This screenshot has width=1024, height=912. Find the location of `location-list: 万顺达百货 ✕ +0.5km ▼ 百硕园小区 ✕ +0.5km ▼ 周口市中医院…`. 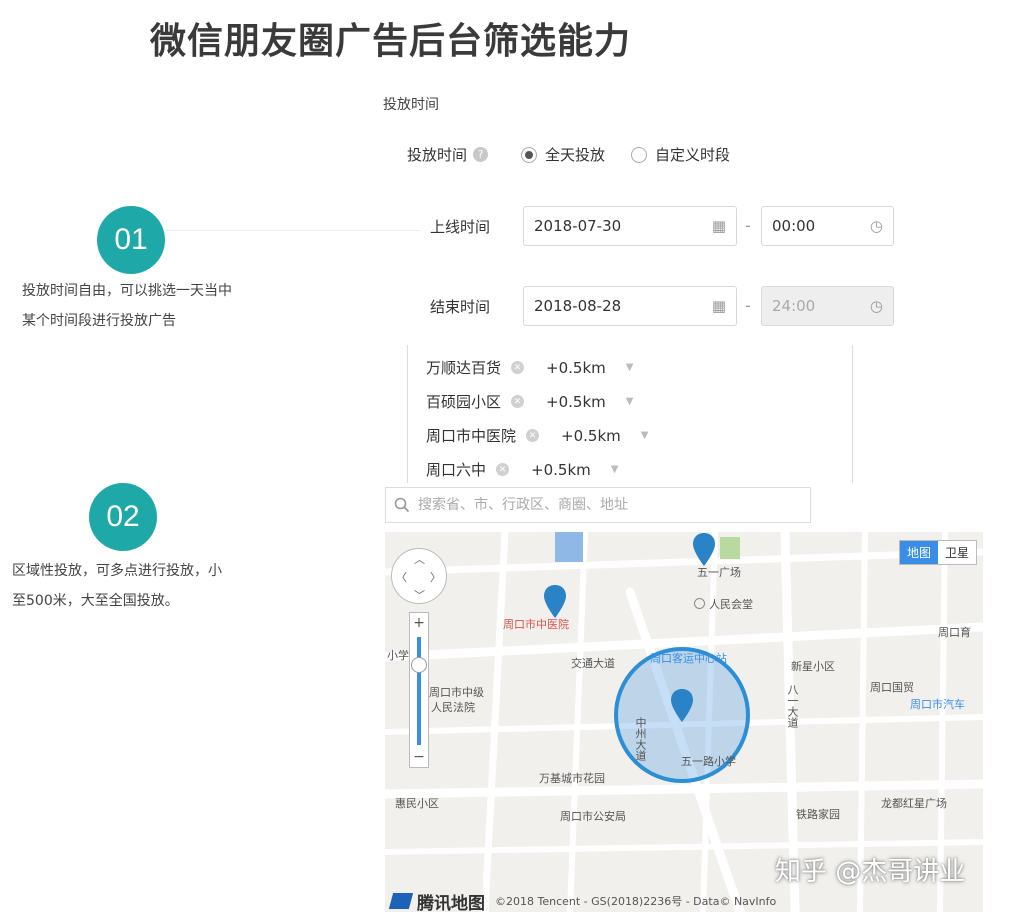

location-list: 万顺达百货 ✕ +0.5km ▼ 百硕园小区 ✕ +0.5km ▼ 周口市中医院… is located at coordinates (630, 414).